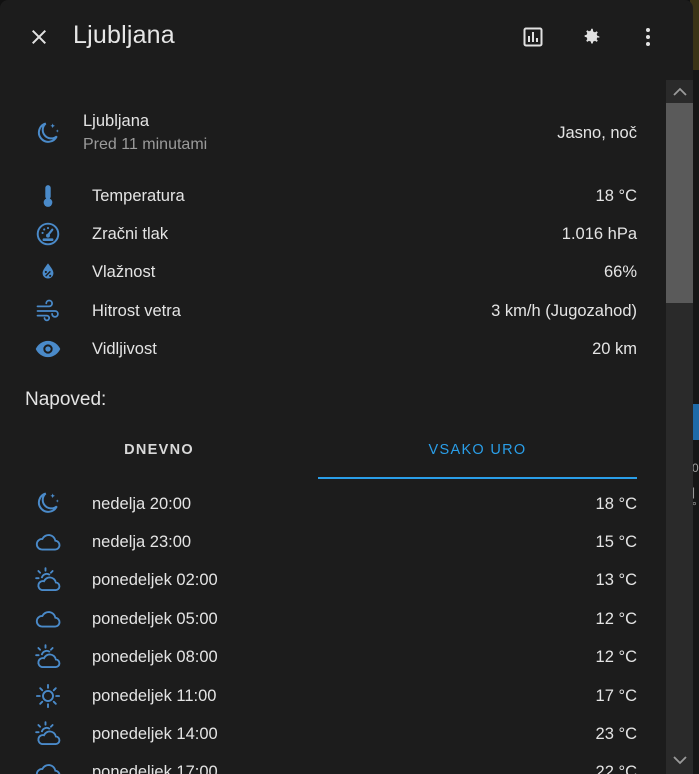 The image size is (699, 774). Describe the element at coordinates (599, 234) in the screenshot. I see `attribute-value: 1.016 hPa` at that location.